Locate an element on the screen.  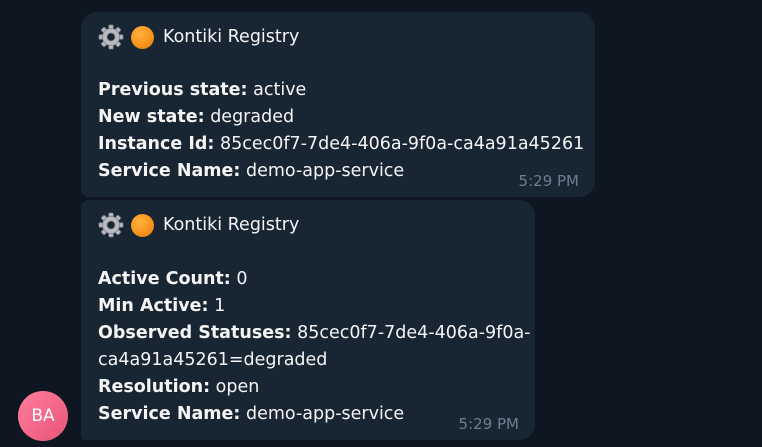
field-line: Service Name: demo-app-service is located at coordinates (341, 171).